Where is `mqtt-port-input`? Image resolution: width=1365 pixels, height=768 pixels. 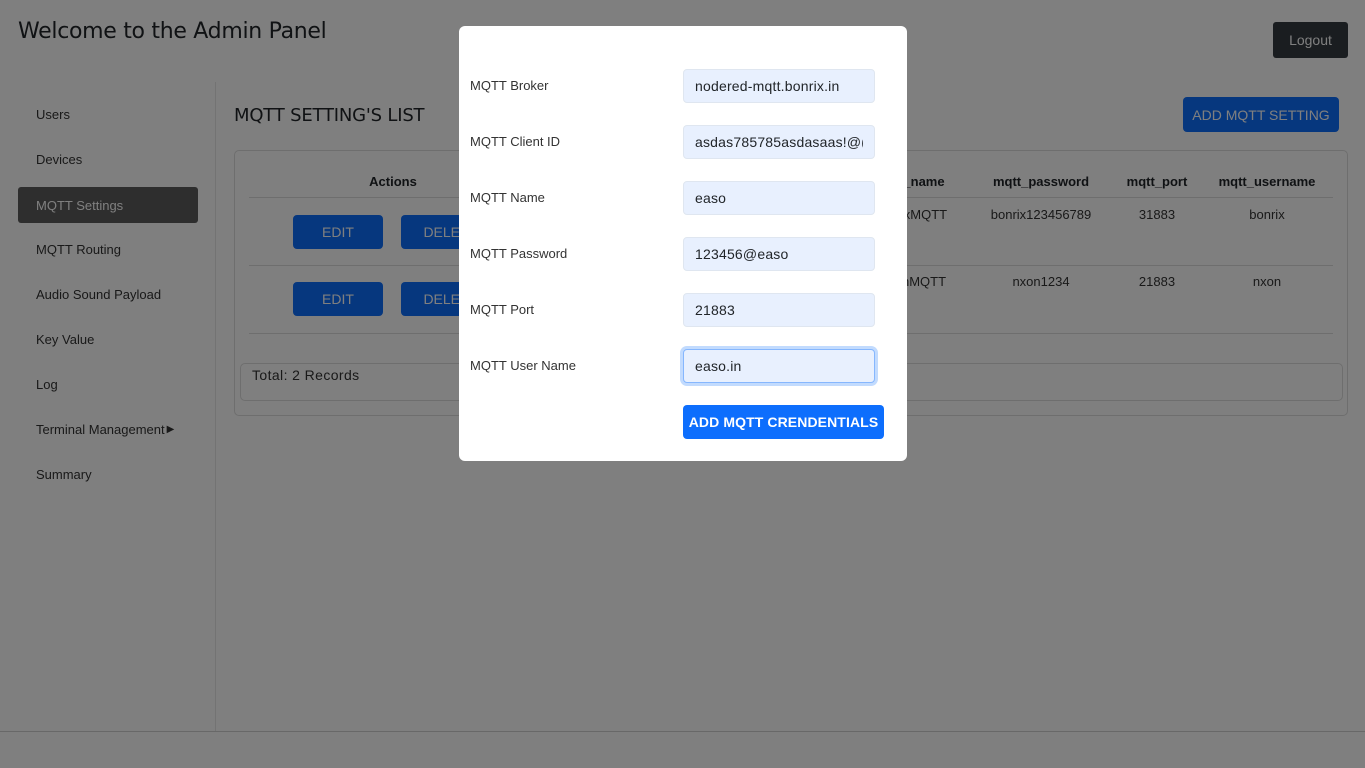 mqtt-port-input is located at coordinates (779, 310).